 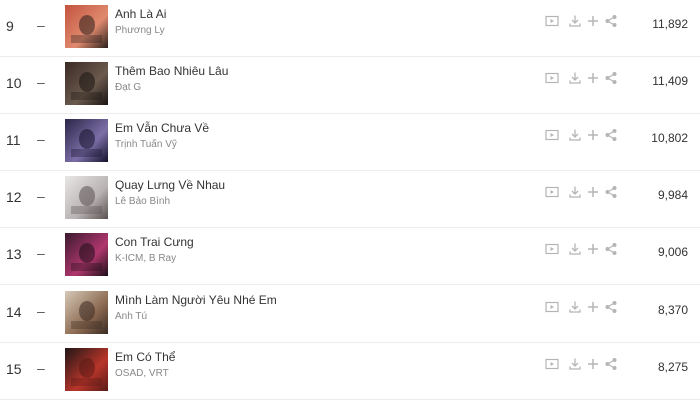 I want to click on view-count: 11,892, so click(x=670, y=24).